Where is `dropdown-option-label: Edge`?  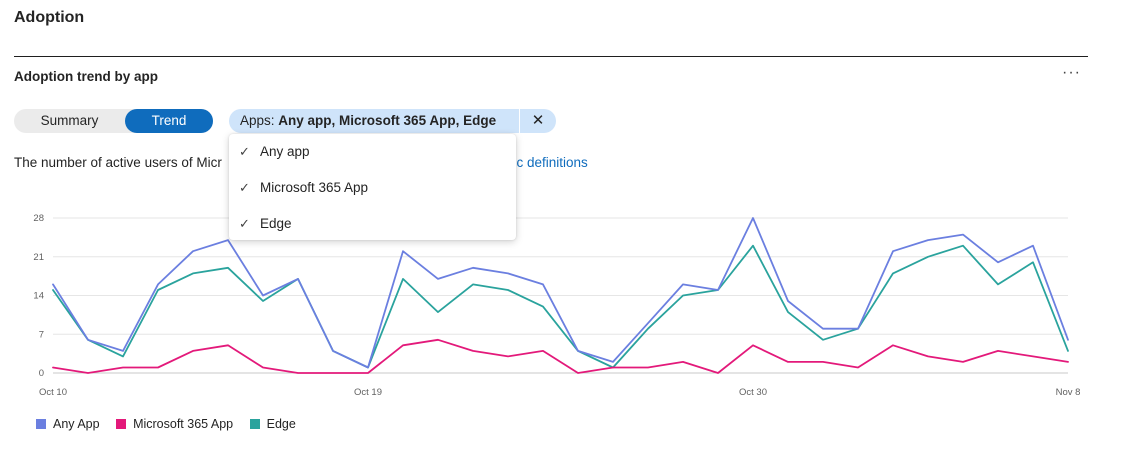 dropdown-option-label: Edge is located at coordinates (276, 223).